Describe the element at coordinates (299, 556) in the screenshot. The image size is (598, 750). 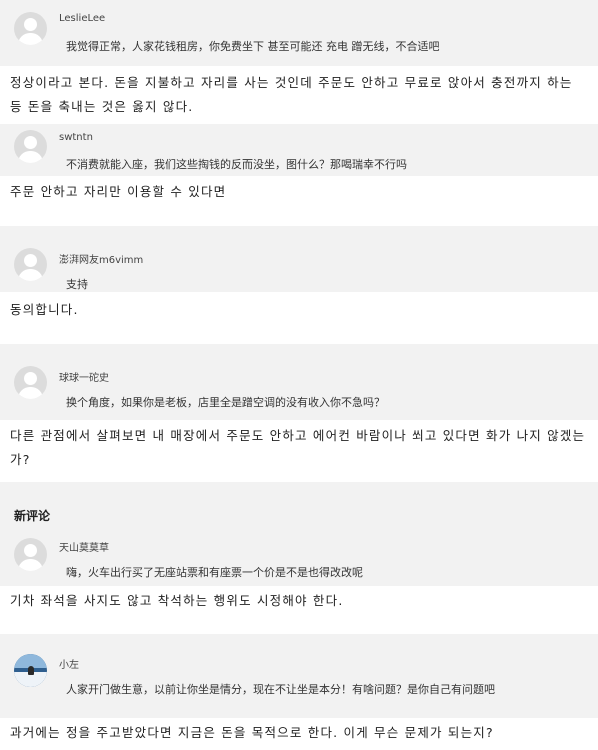
I see `comment-item: 天山莫莫草 嗨，火车出行买了无座站票和有座票一个价是不是也得改改呢` at that location.